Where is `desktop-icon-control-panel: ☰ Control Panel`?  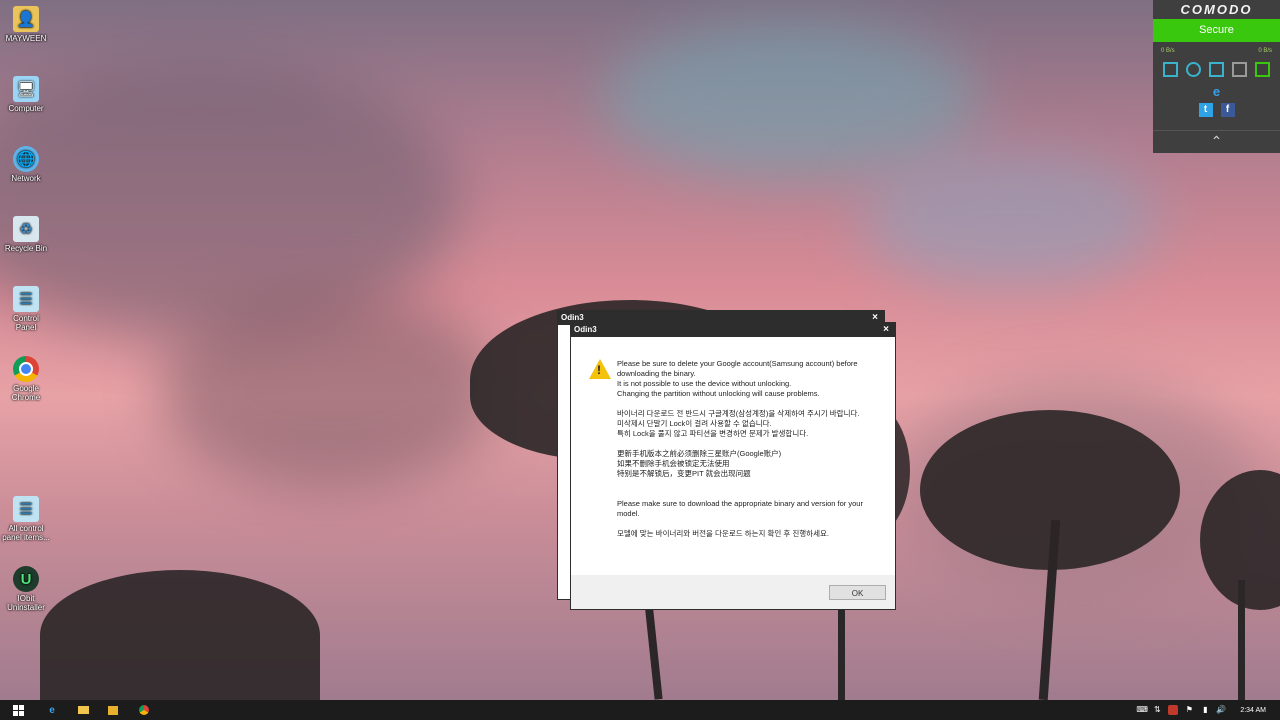
desktop-icon-control-panel: ☰ Control Panel is located at coordinates (26, 309).